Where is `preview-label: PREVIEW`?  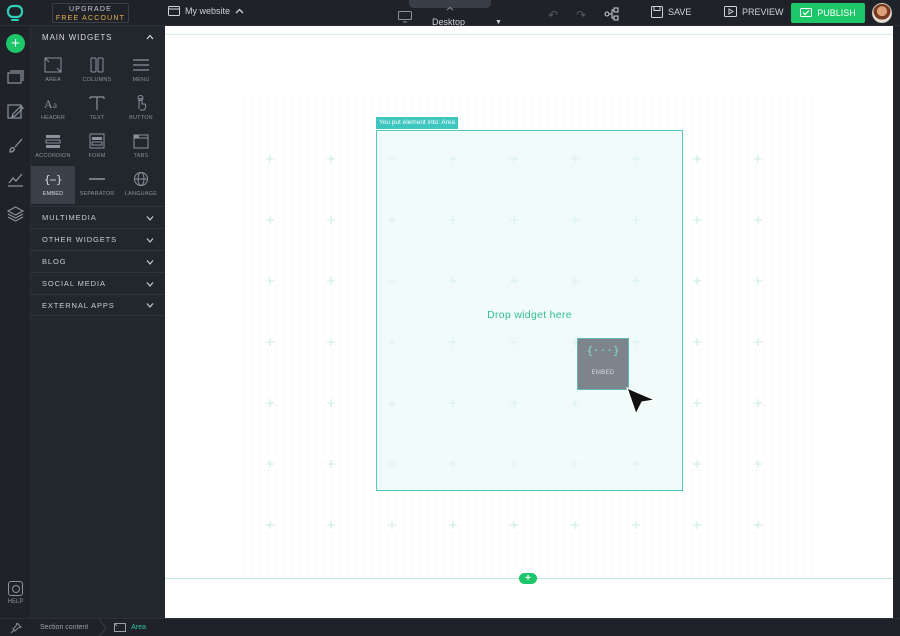 preview-label: PREVIEW is located at coordinates (763, 11).